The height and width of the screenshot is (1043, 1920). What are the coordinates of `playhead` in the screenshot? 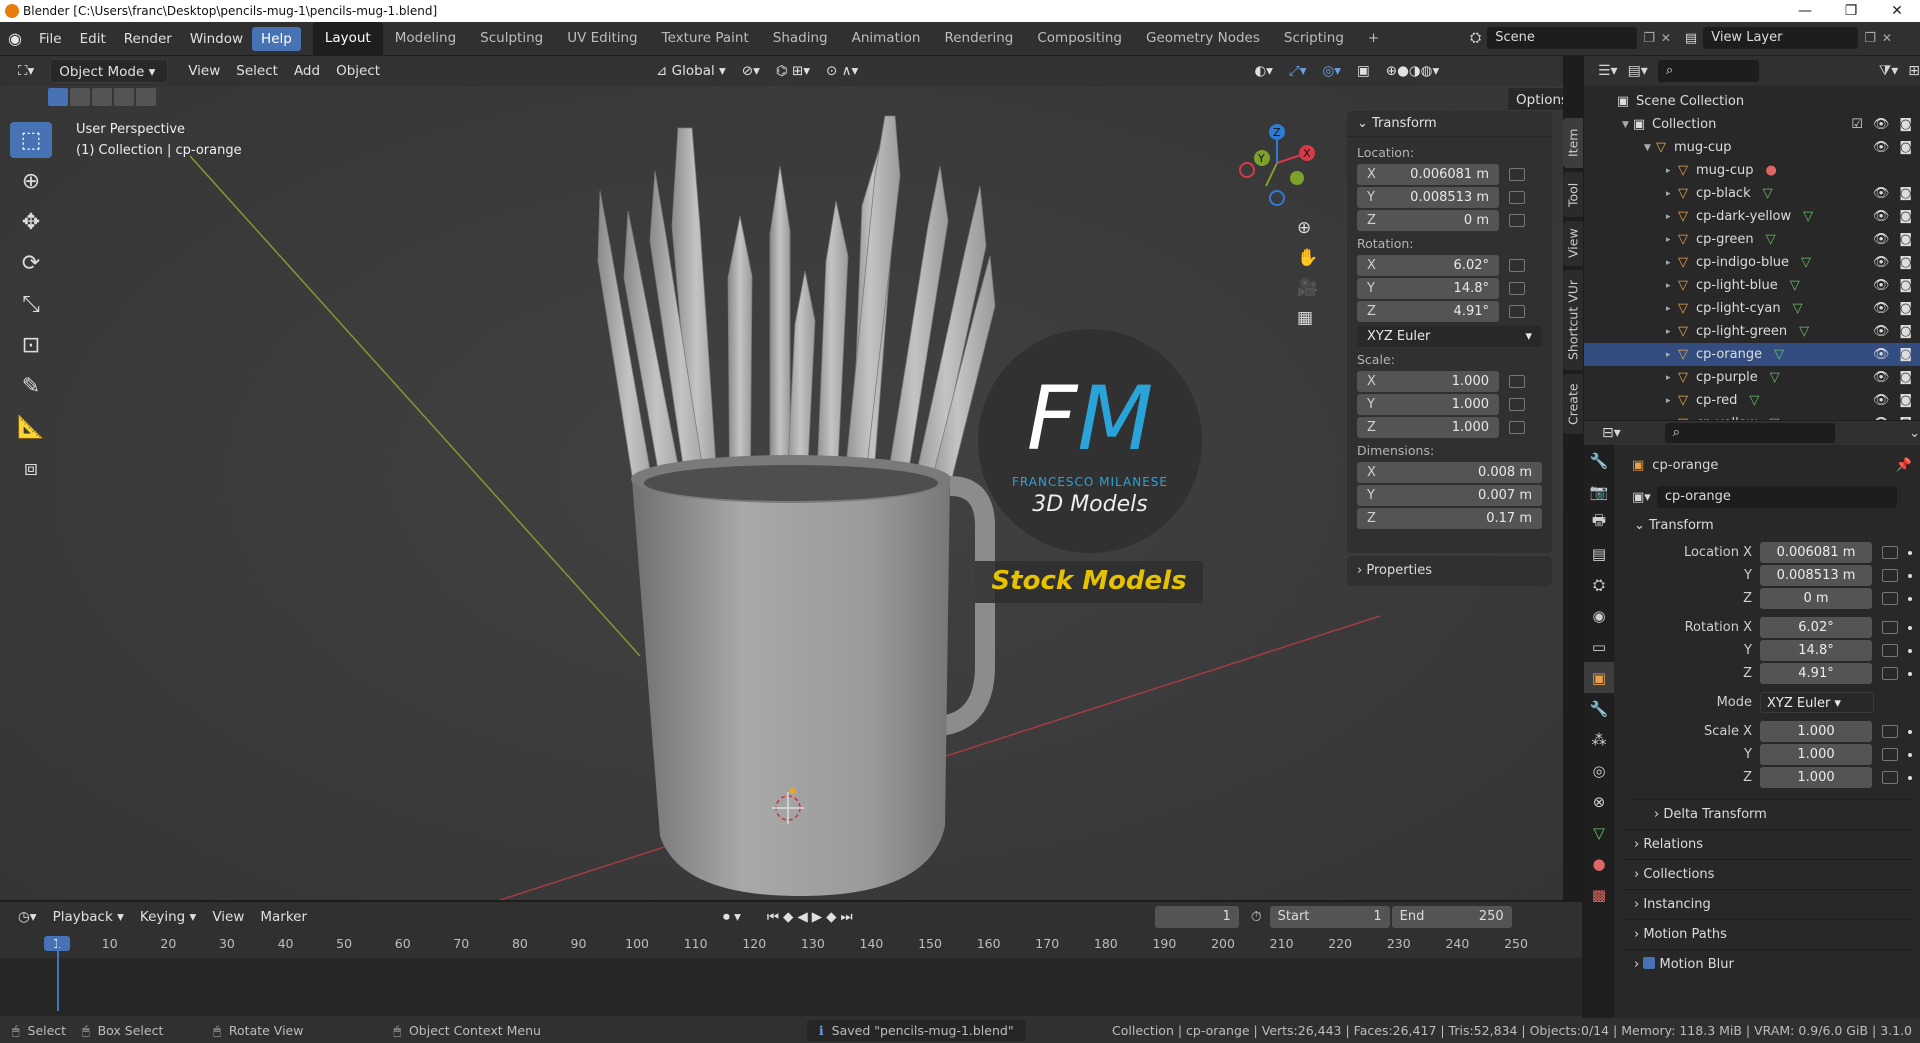 It's located at (58, 975).